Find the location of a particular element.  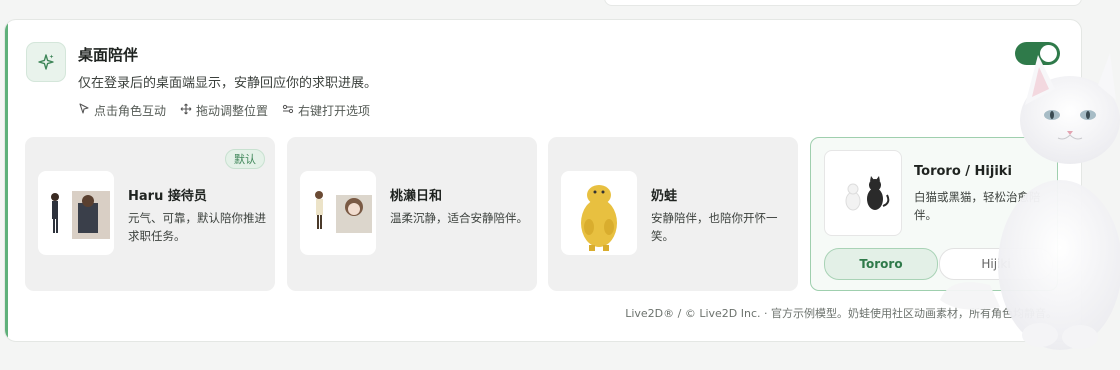

default-badge: 默认 is located at coordinates (245, 159).